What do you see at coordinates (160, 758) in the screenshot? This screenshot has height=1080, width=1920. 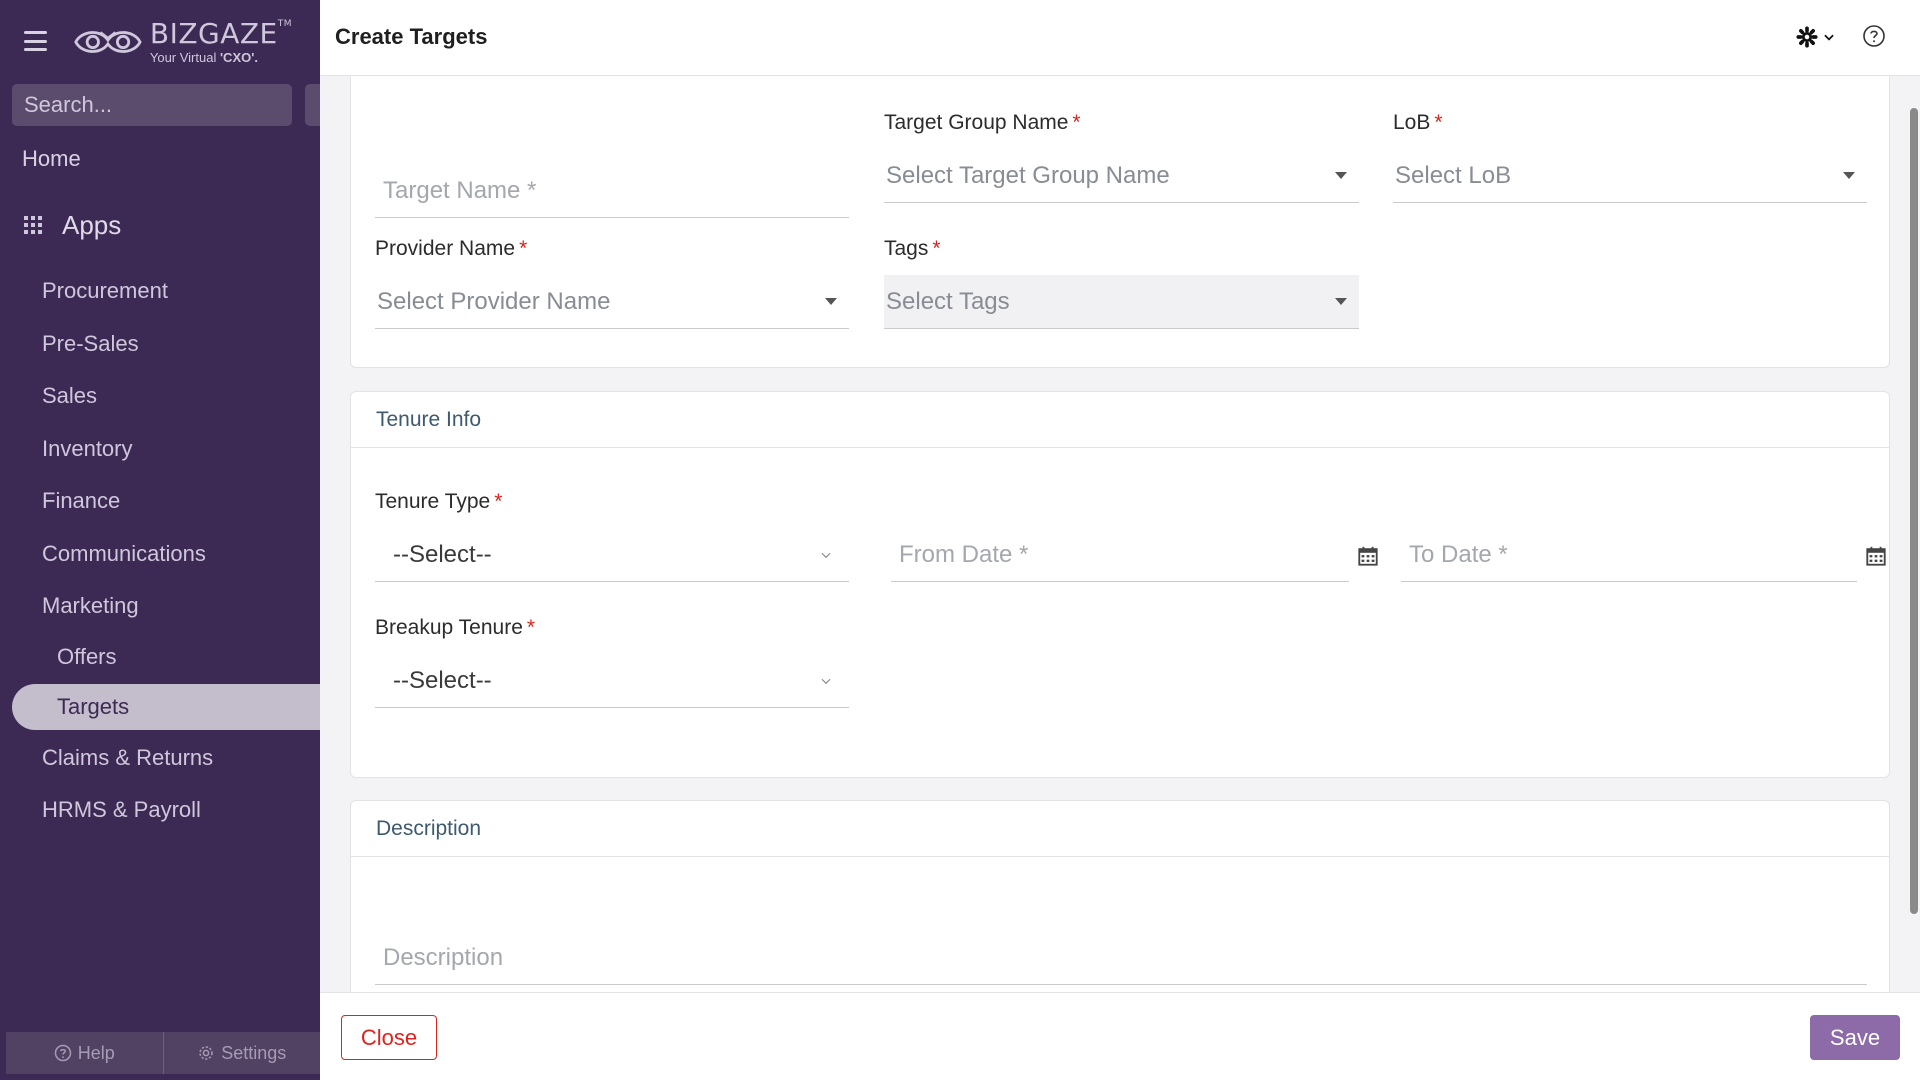 I see `sidebar-item-claims-returns: Claims & Returns` at bounding box center [160, 758].